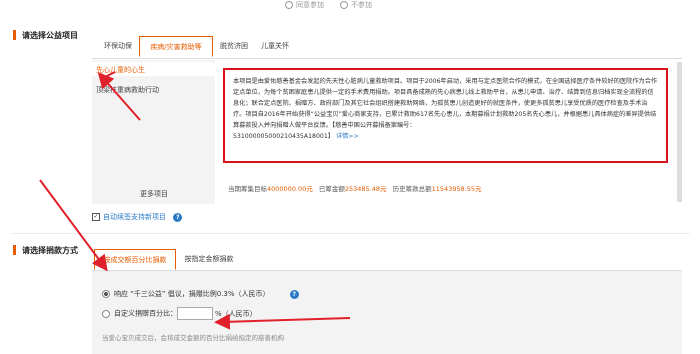  I want to click on arrow-to-project, so click(119, 96).